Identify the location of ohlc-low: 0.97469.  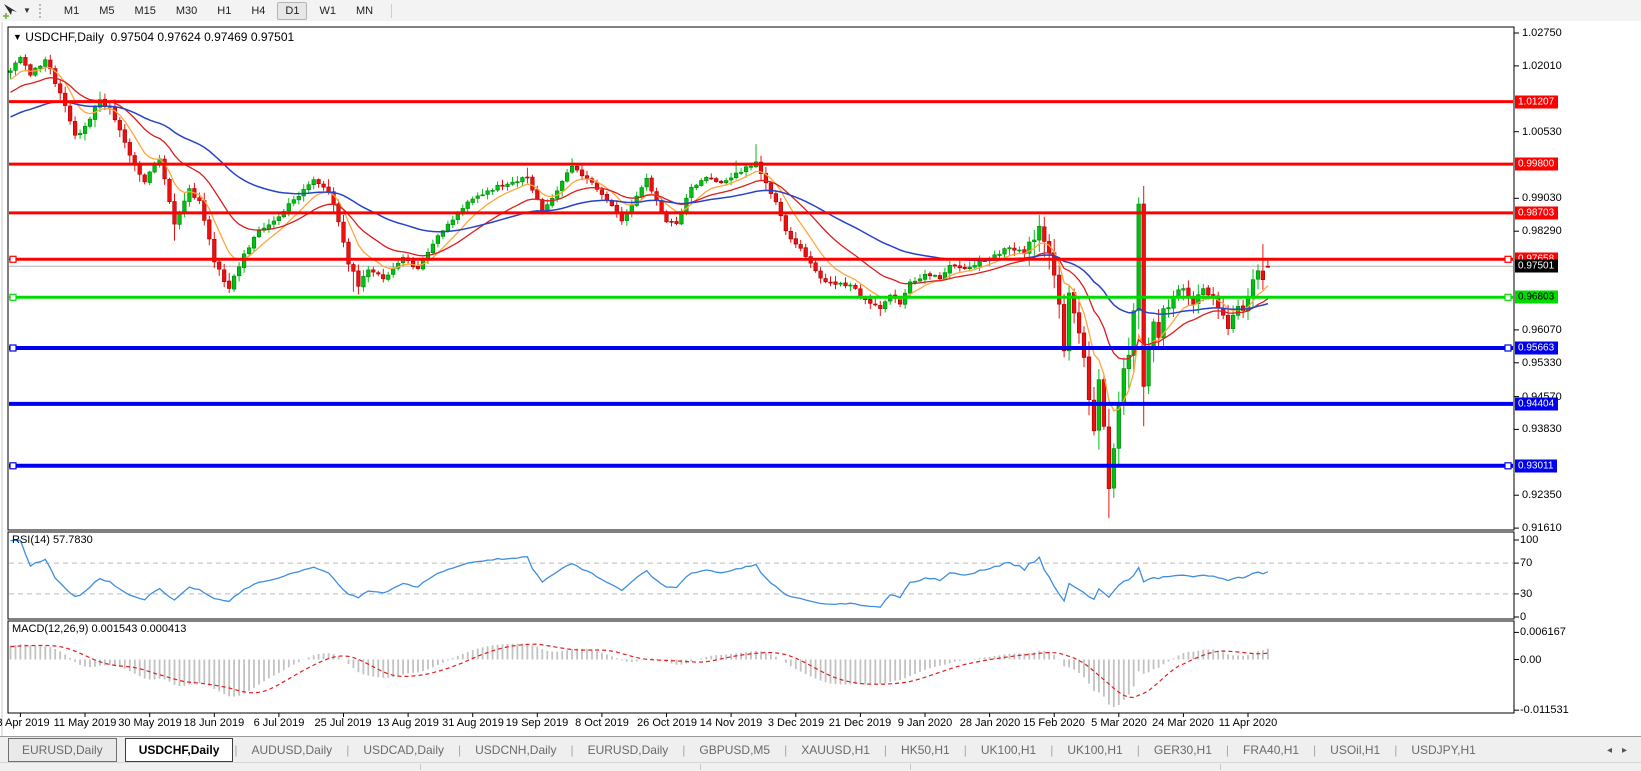
(226, 37).